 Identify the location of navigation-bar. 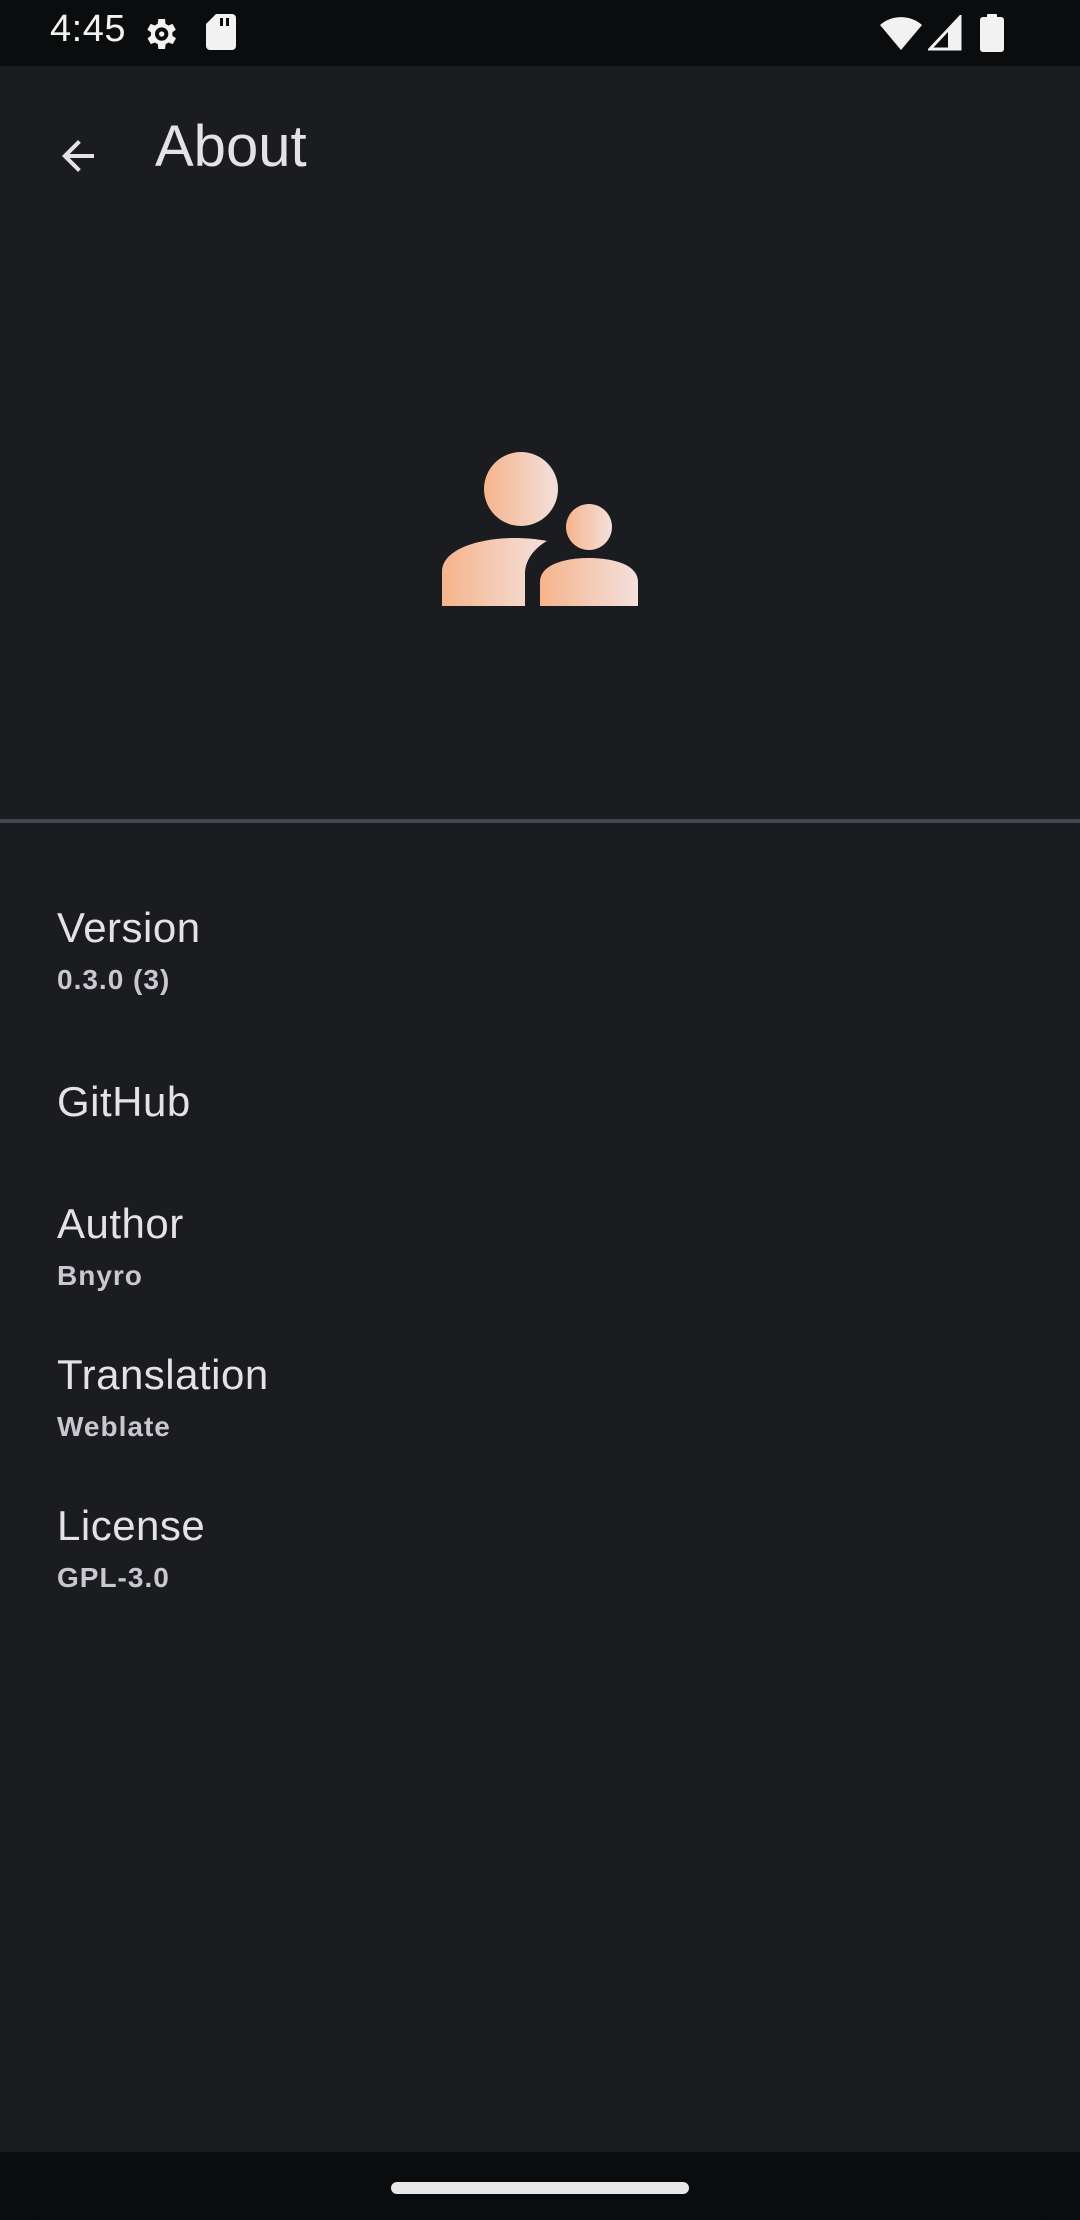
(540, 2186).